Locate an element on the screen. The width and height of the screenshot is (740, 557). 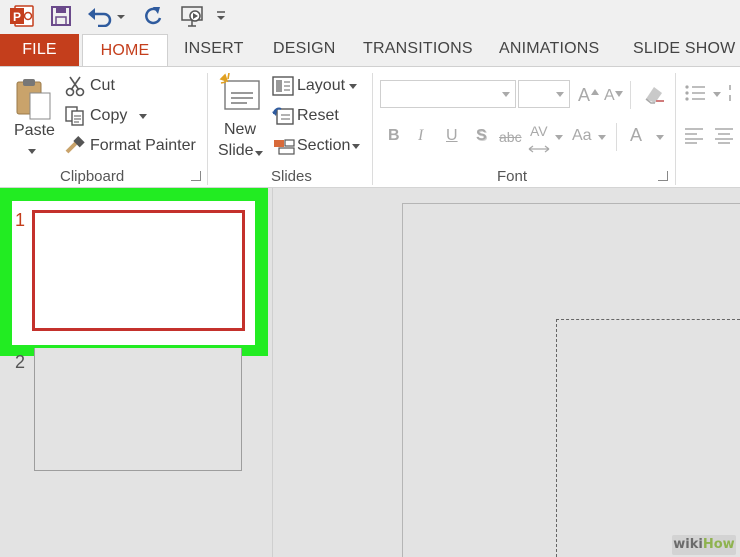
clipboard-group-label: Clipboard is located at coordinates (92, 176).